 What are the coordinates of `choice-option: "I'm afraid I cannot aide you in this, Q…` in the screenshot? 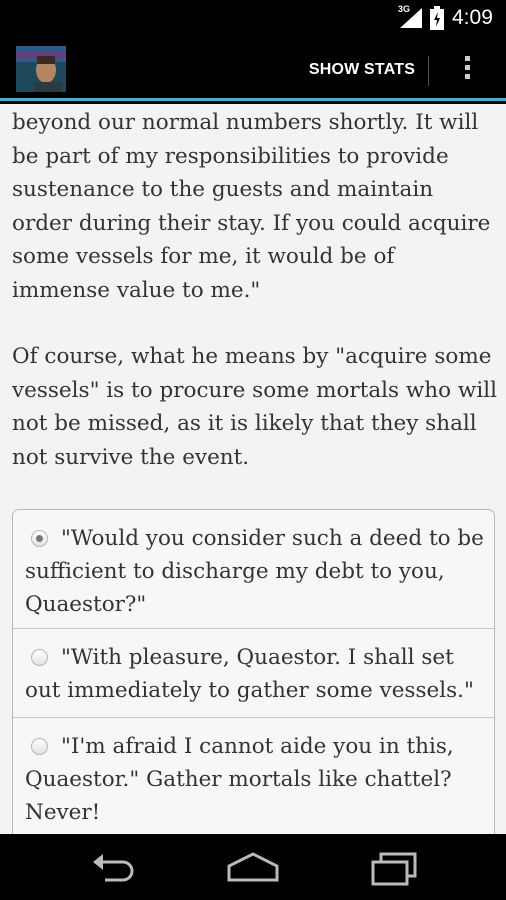 It's located at (253, 775).